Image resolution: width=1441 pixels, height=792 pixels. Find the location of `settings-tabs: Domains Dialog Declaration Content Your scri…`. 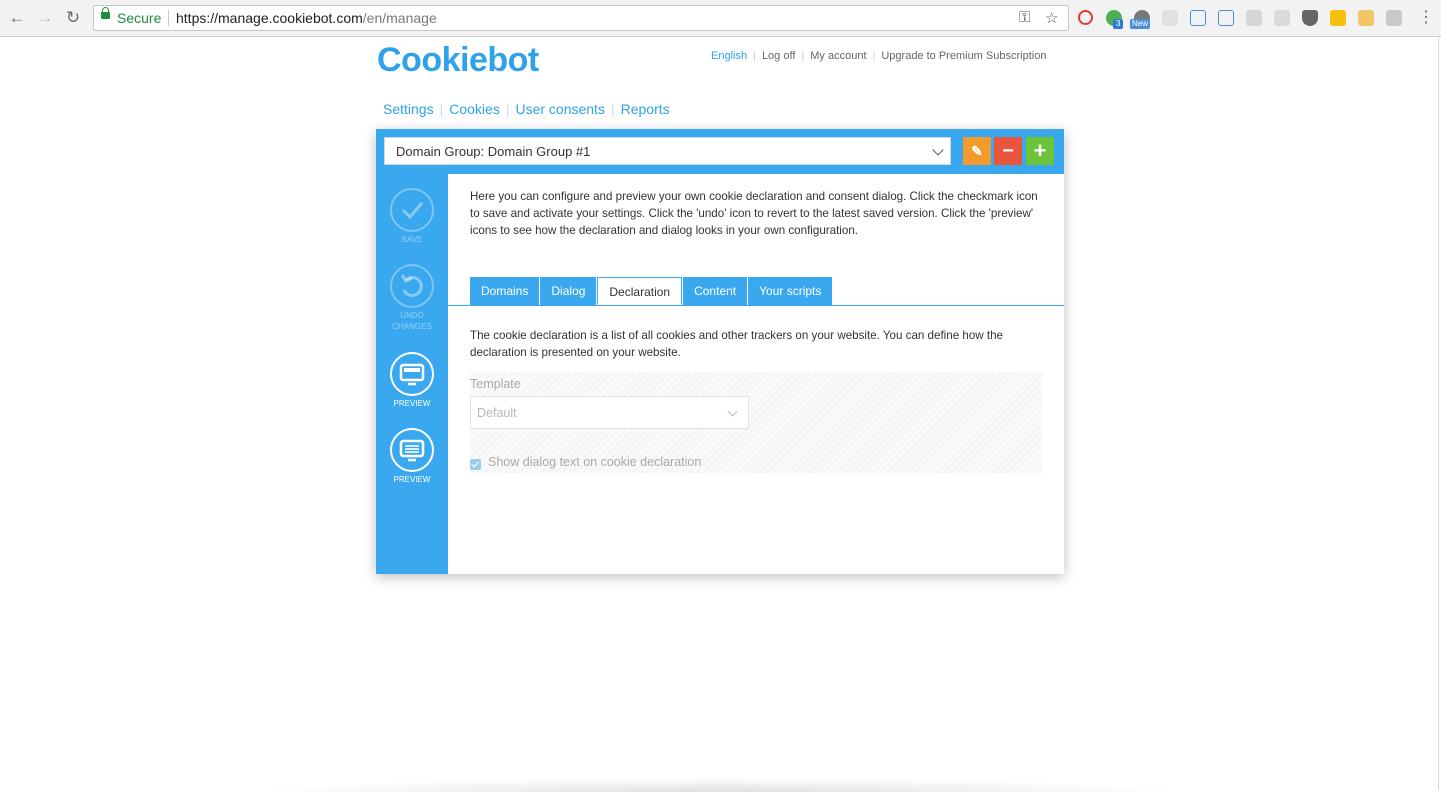

settings-tabs: Domains Dialog Declaration Content Your scri… is located at coordinates (651, 291).